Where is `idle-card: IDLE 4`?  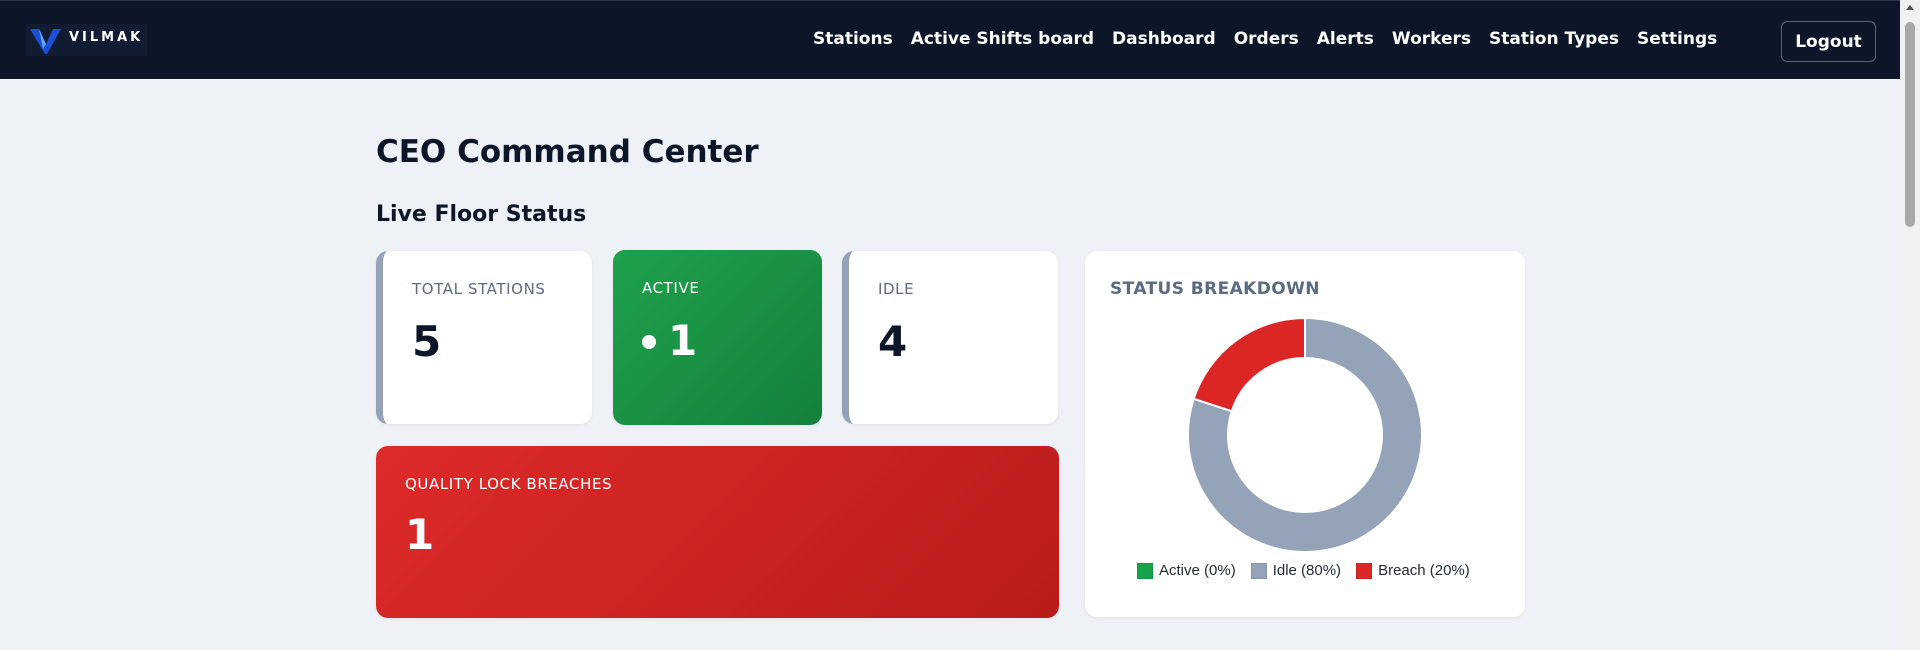 idle-card: IDLE 4 is located at coordinates (950, 337).